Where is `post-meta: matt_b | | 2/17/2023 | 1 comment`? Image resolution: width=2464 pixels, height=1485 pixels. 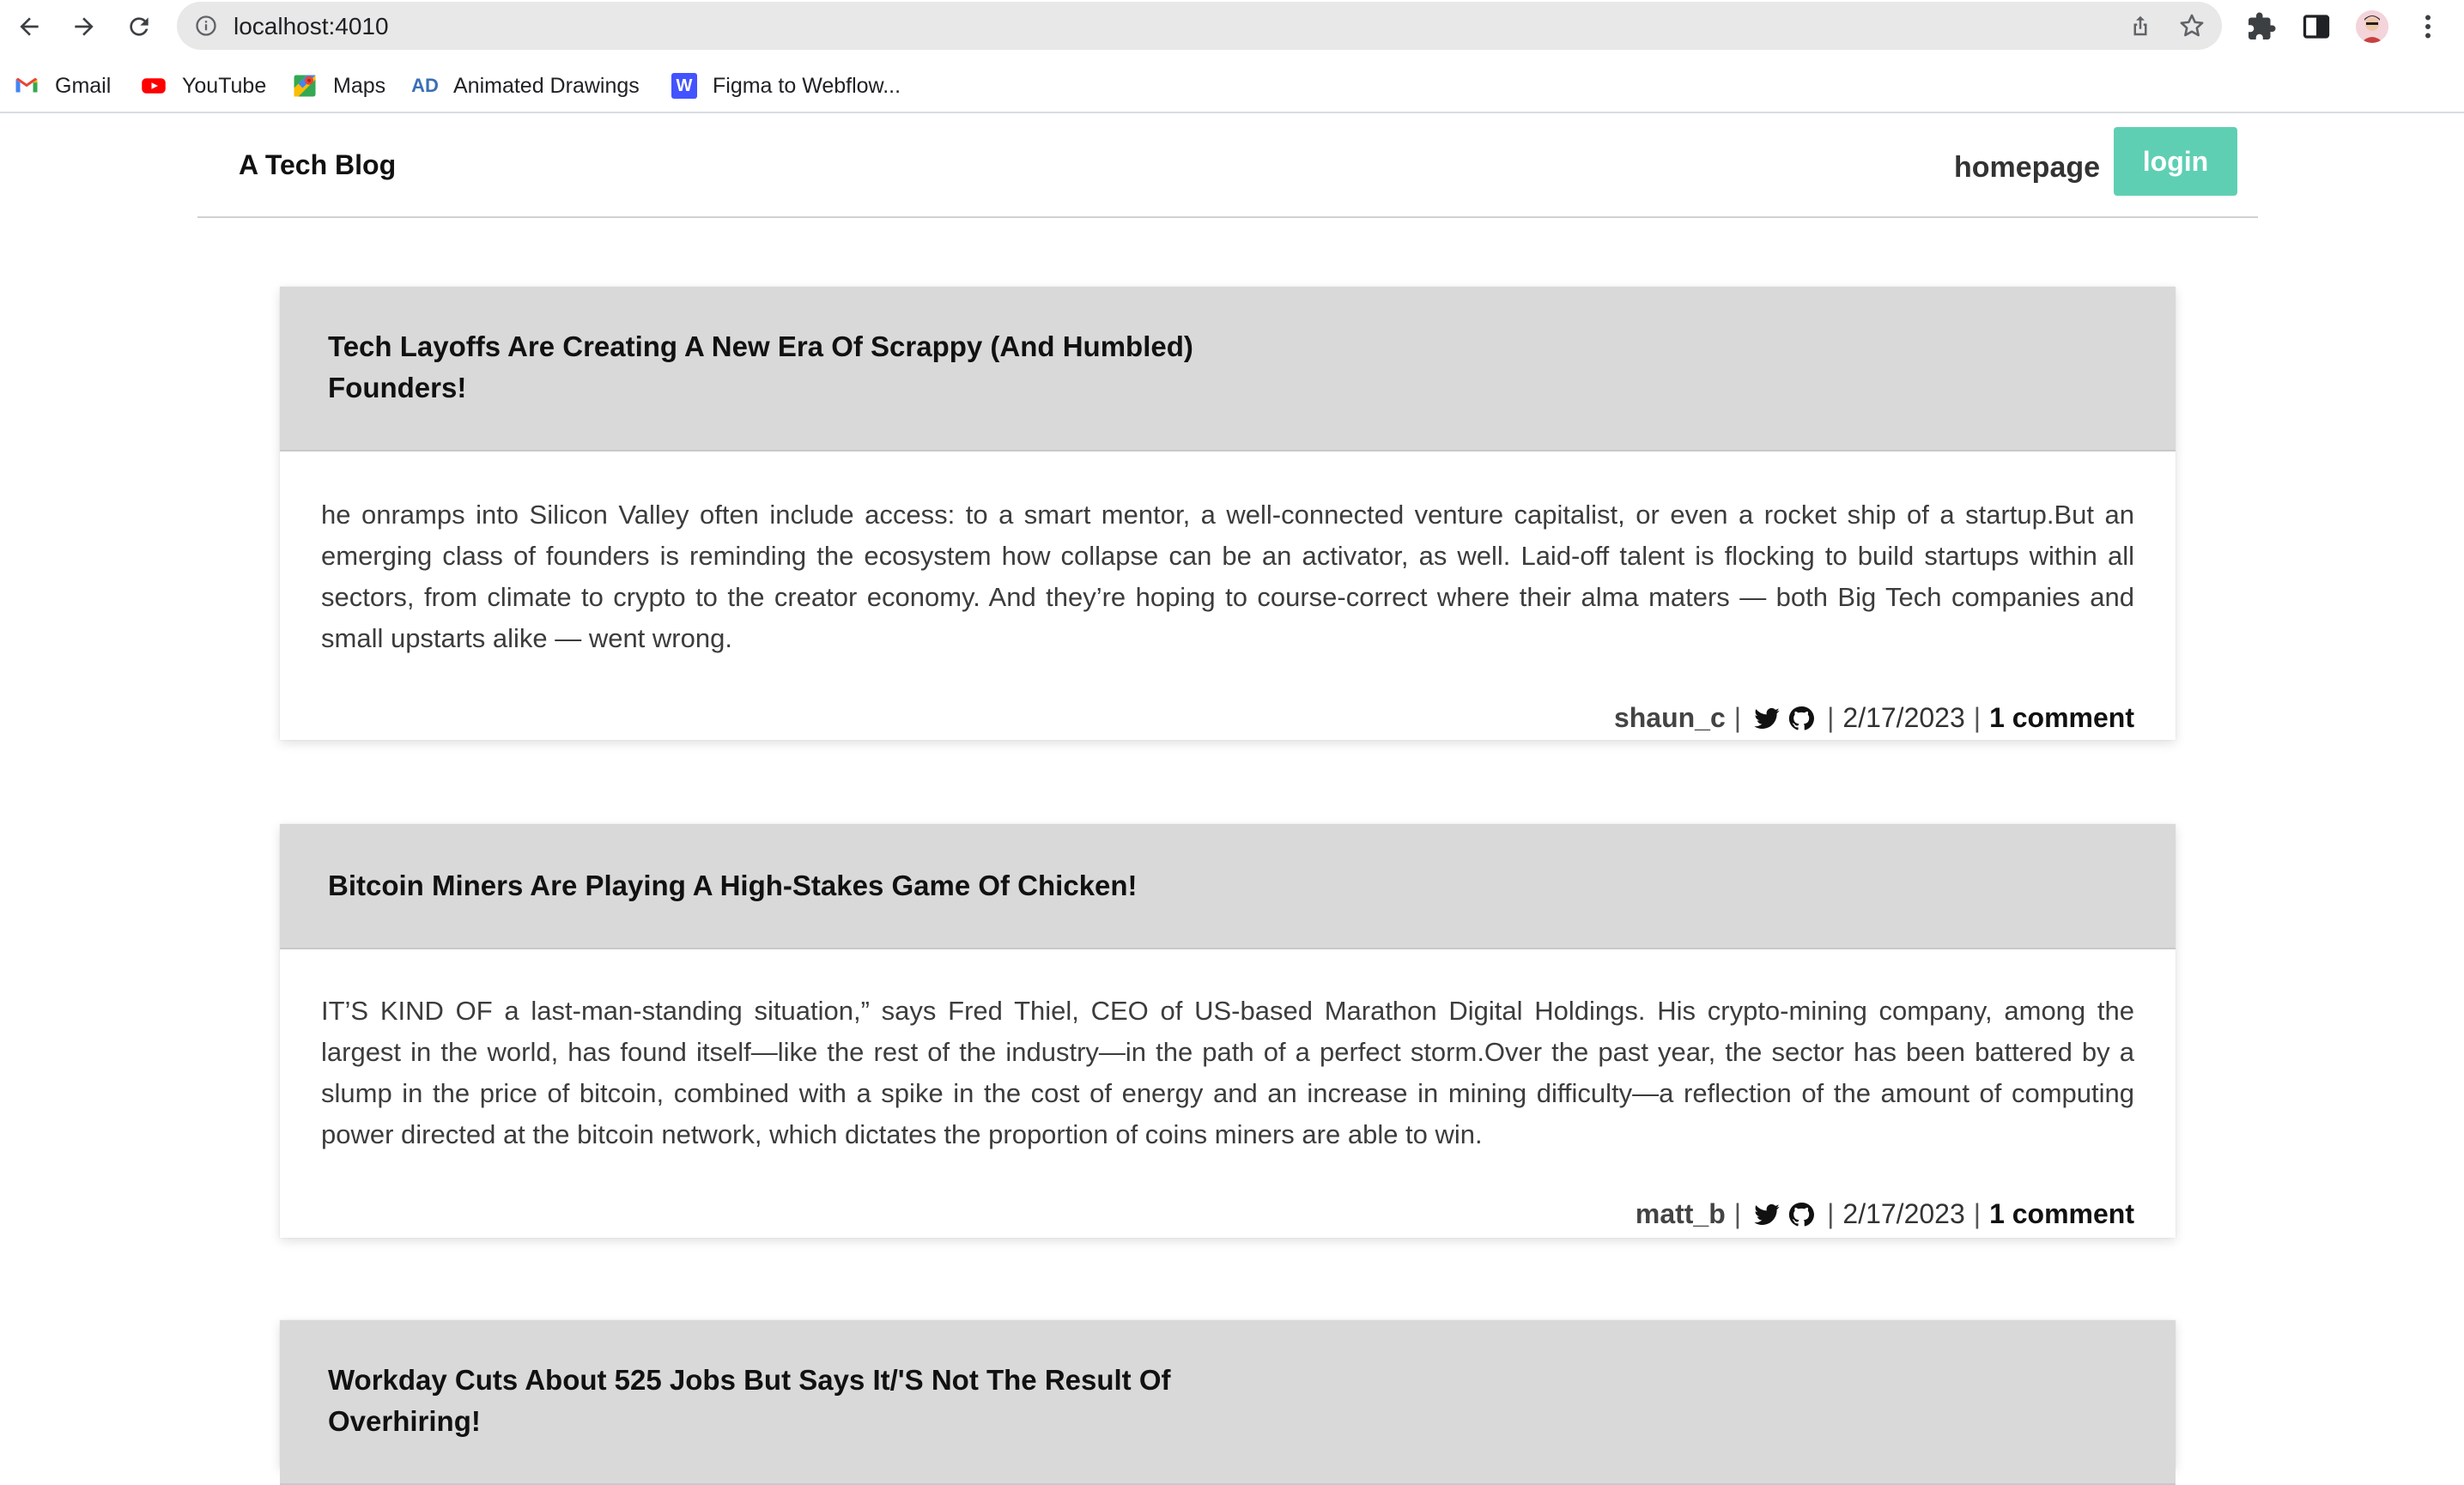
post-meta: matt_b | | 2/17/2023 | 1 comment is located at coordinates (1885, 1214).